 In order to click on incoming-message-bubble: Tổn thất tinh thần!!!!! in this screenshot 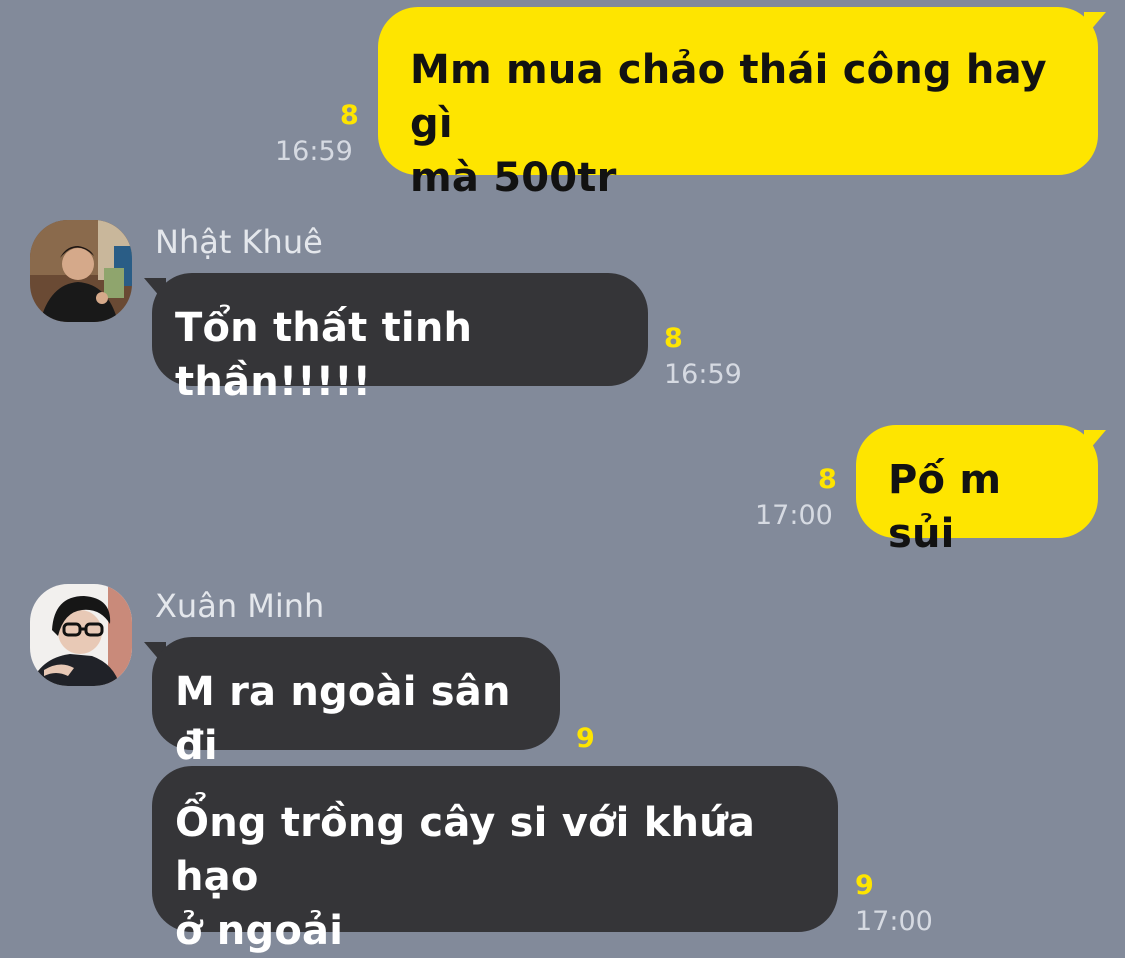, I will do `click(400, 339)`.